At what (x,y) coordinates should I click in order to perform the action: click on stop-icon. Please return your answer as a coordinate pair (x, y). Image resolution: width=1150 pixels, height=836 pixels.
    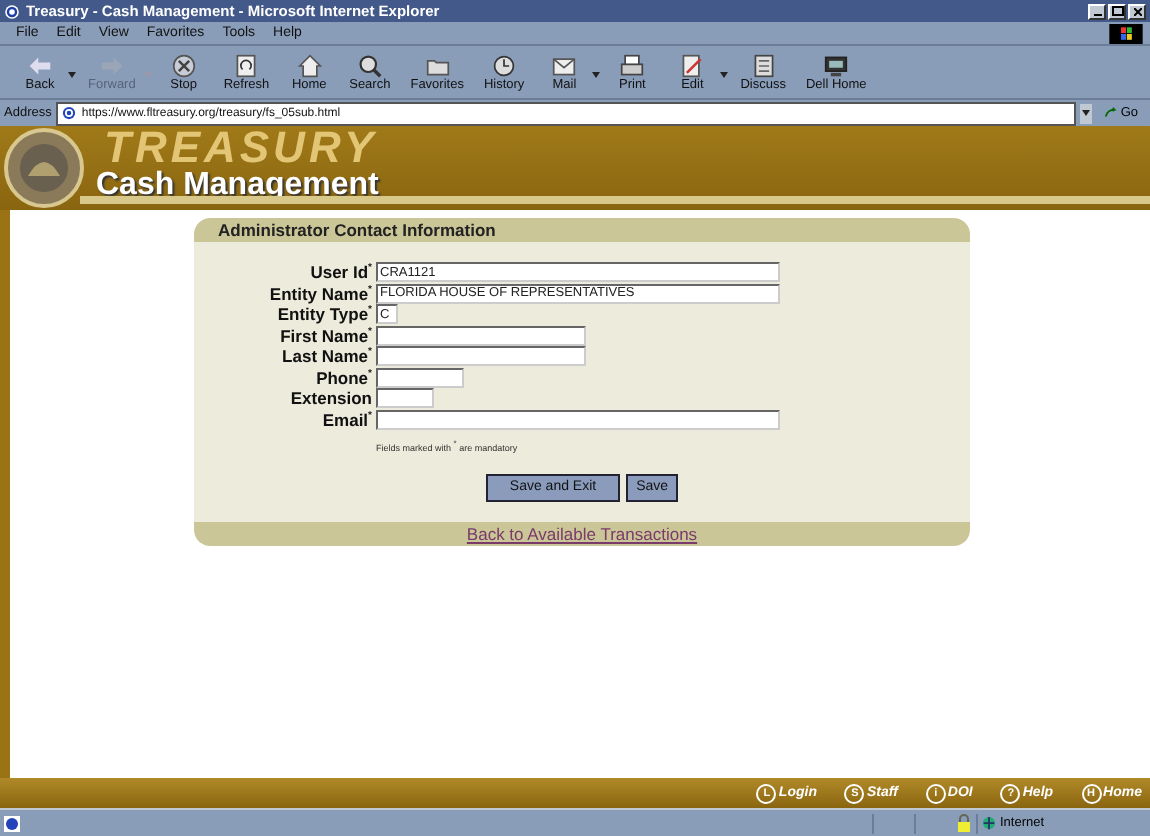
    Looking at the image, I should click on (183, 65).